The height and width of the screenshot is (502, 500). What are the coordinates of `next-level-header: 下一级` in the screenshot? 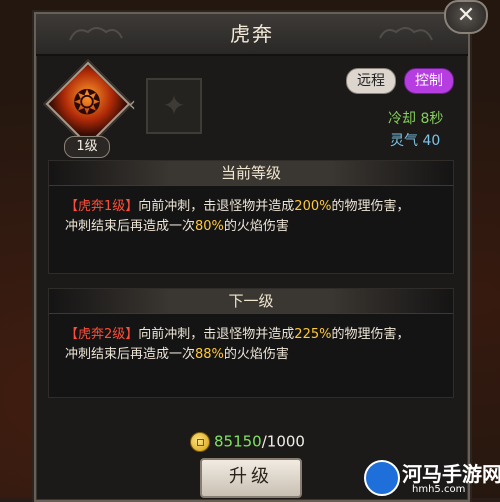 It's located at (251, 301).